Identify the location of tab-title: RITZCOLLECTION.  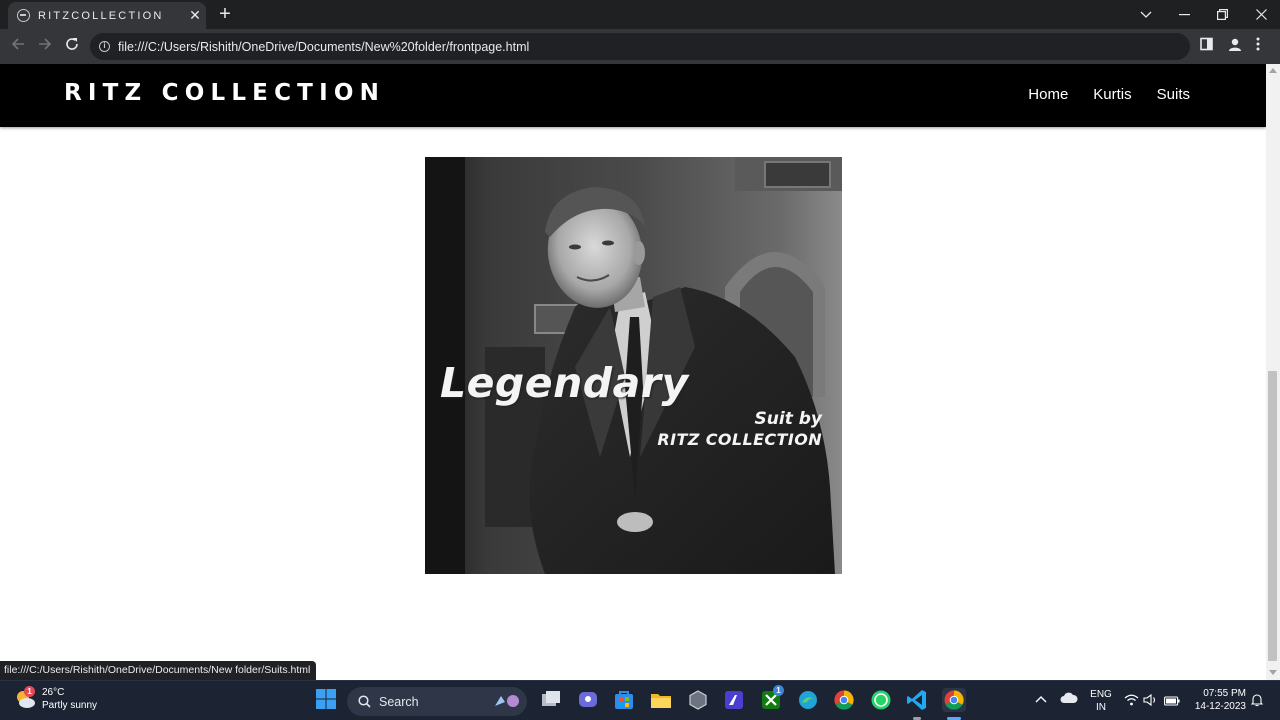
(101, 15).